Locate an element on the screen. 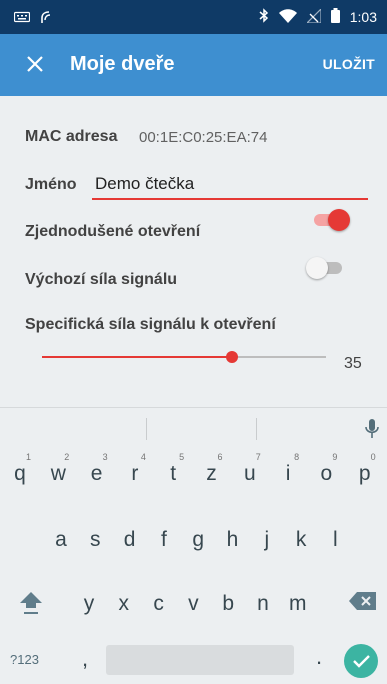 The width and height of the screenshot is (387, 684). status-bar: 1:03 is located at coordinates (193, 17).